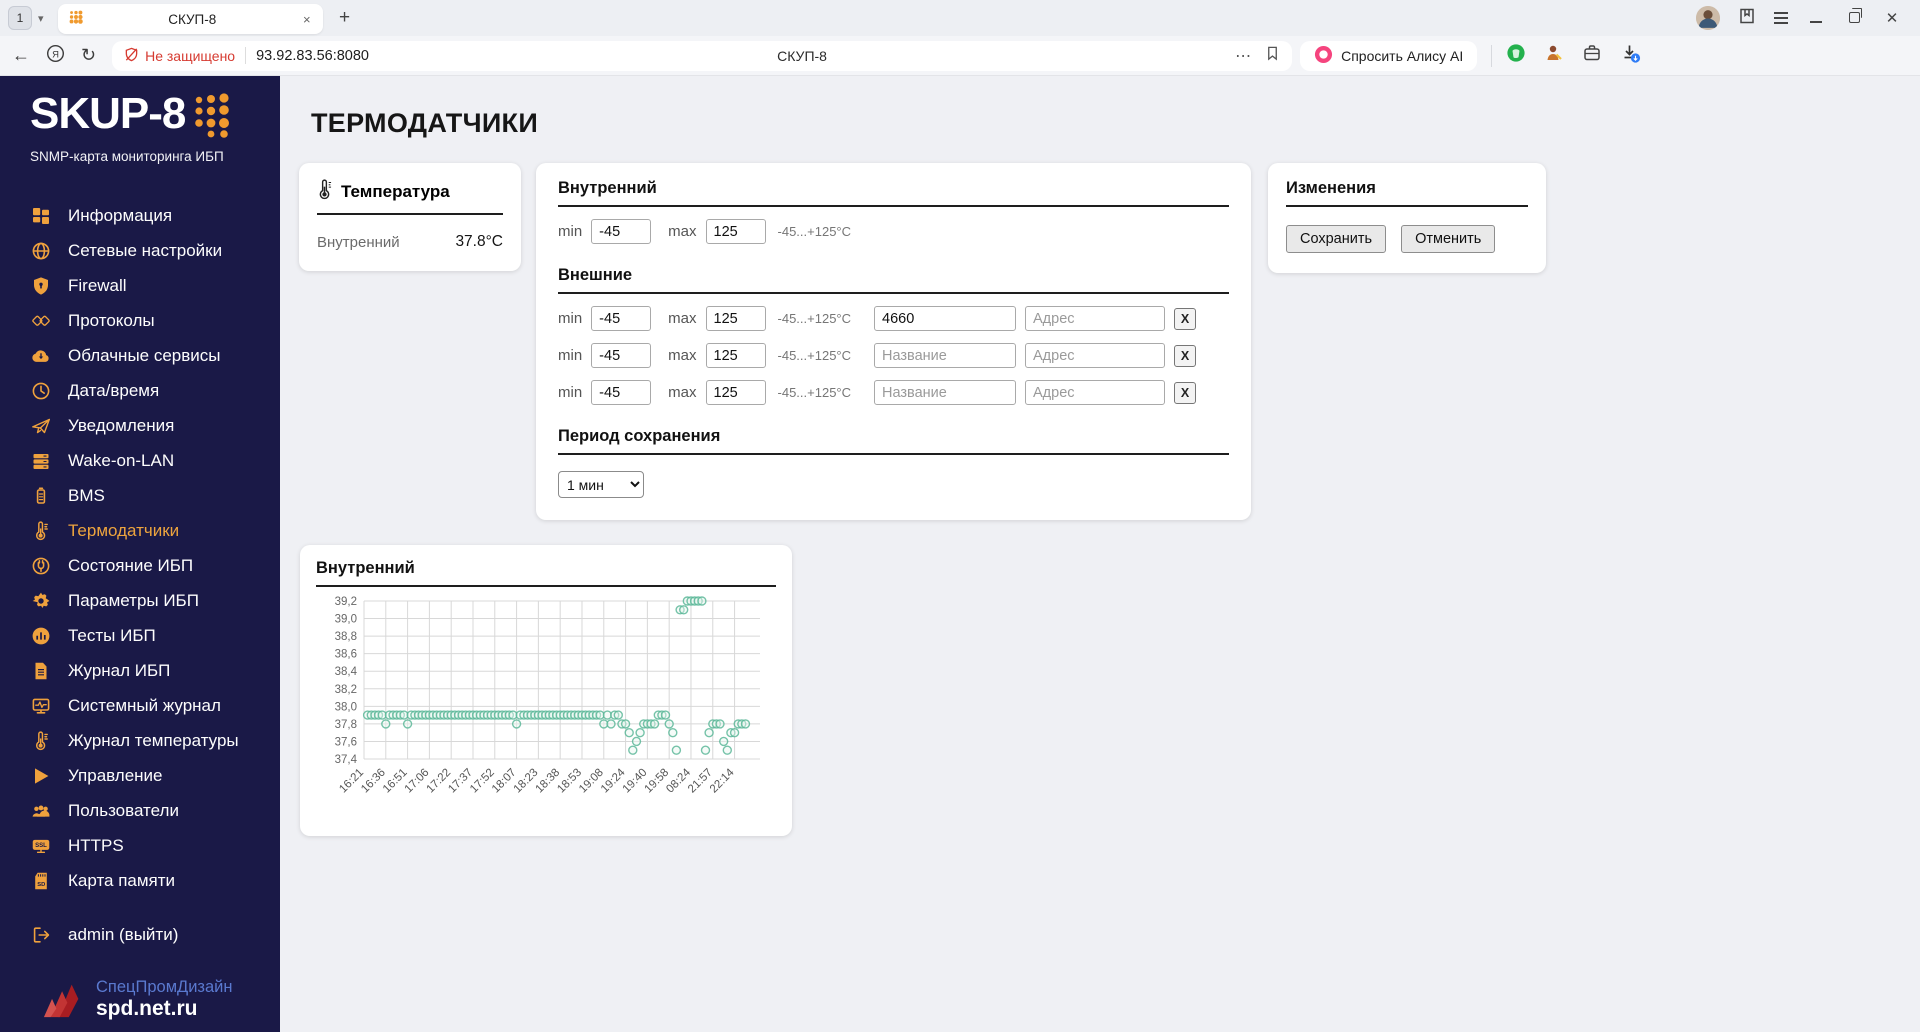 The height and width of the screenshot is (1032, 1920). Describe the element at coordinates (1516, 55) in the screenshot. I see `extension-evernote-icon` at that location.